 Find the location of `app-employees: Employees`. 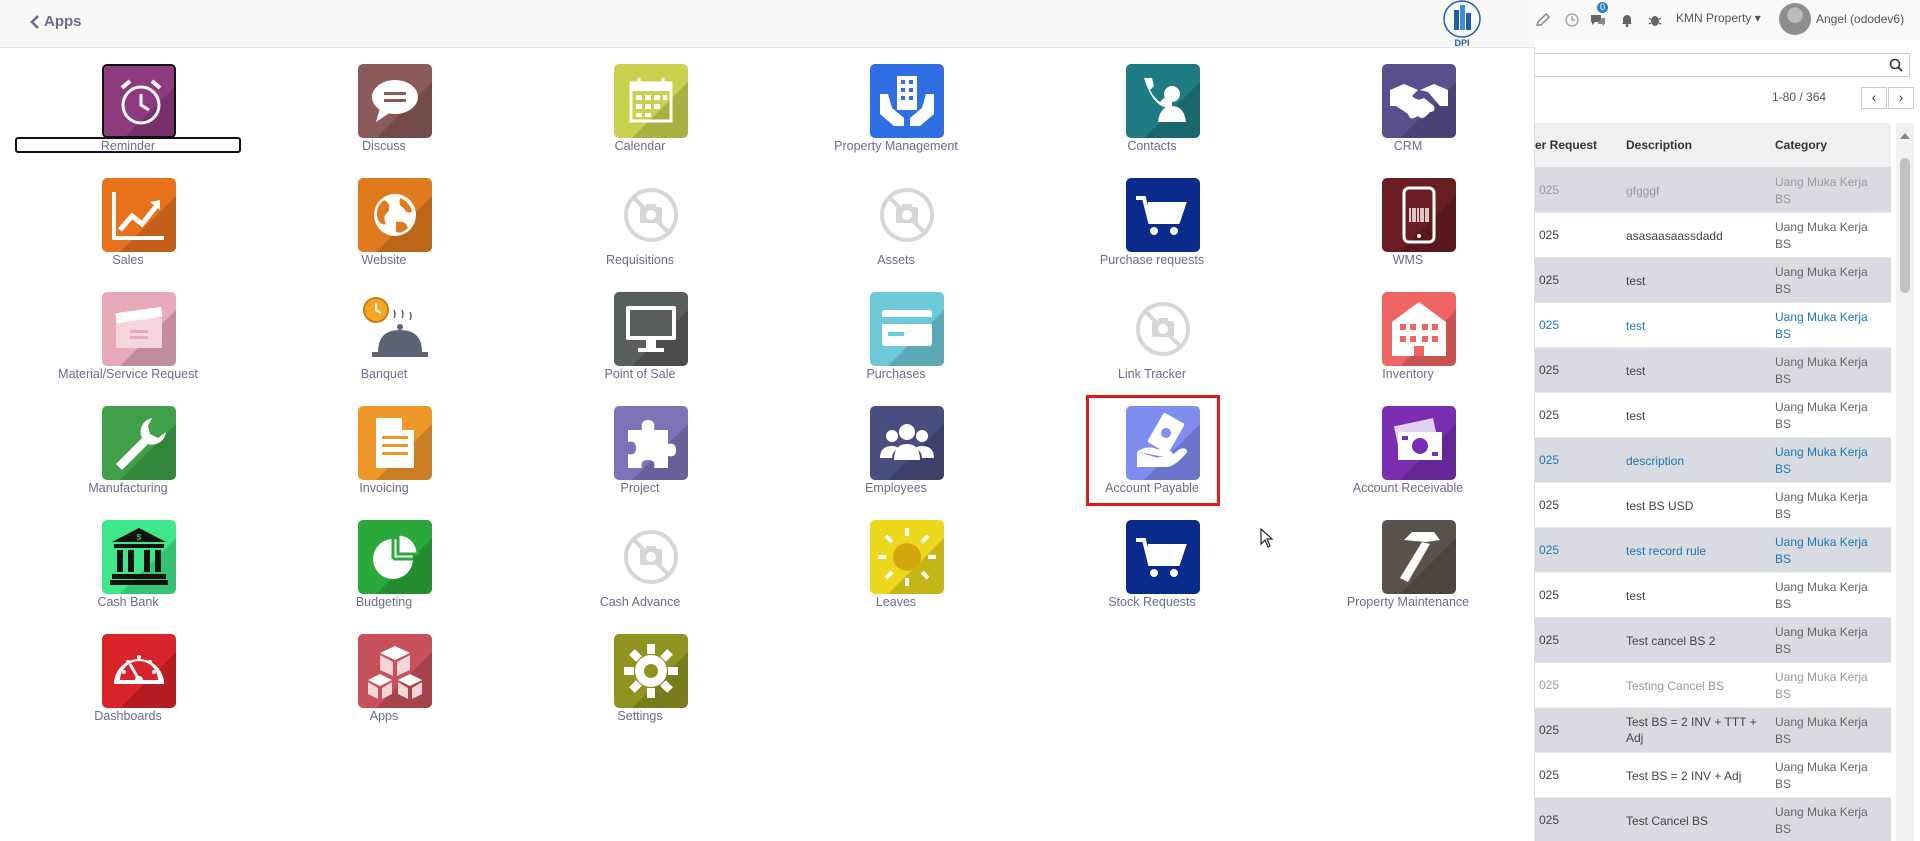

app-employees: Employees is located at coordinates (896, 456).